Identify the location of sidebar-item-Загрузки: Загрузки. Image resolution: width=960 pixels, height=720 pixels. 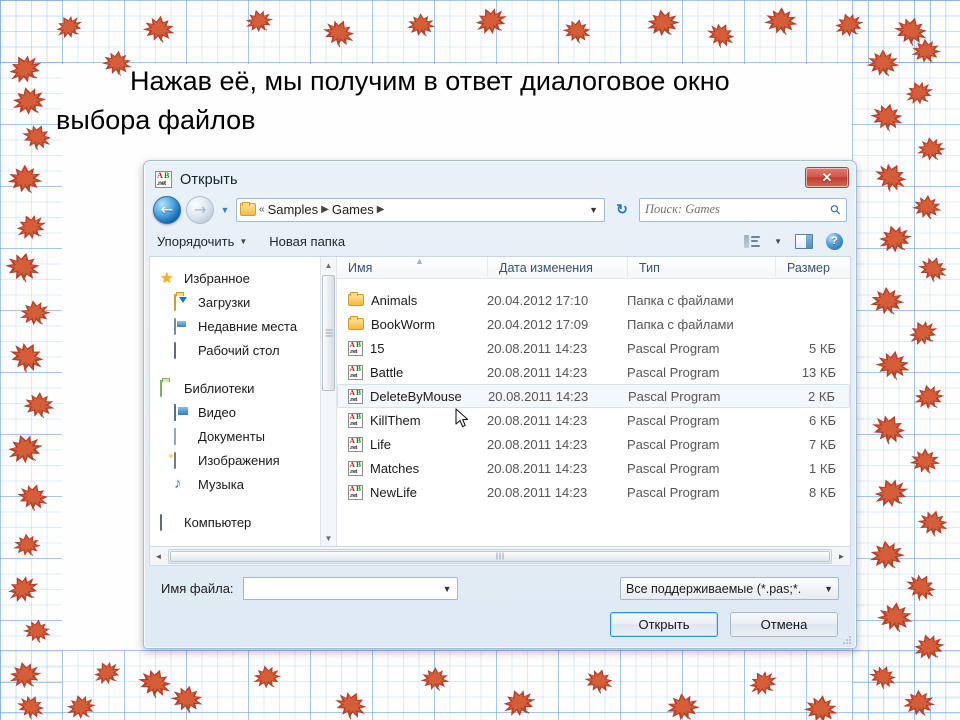
(243, 302).